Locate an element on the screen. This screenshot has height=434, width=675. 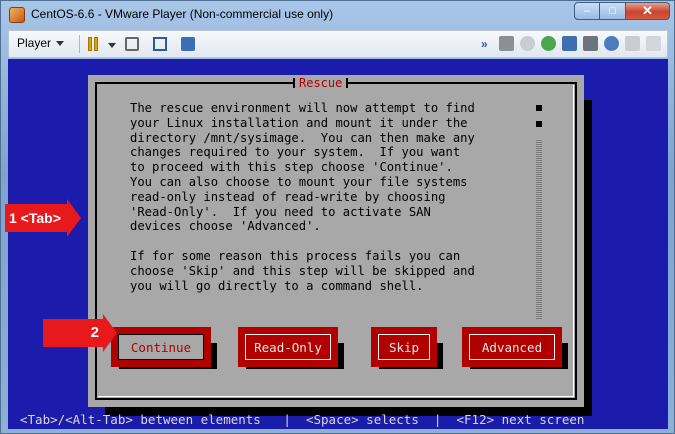
player-menu-label: Player is located at coordinates (34, 43).